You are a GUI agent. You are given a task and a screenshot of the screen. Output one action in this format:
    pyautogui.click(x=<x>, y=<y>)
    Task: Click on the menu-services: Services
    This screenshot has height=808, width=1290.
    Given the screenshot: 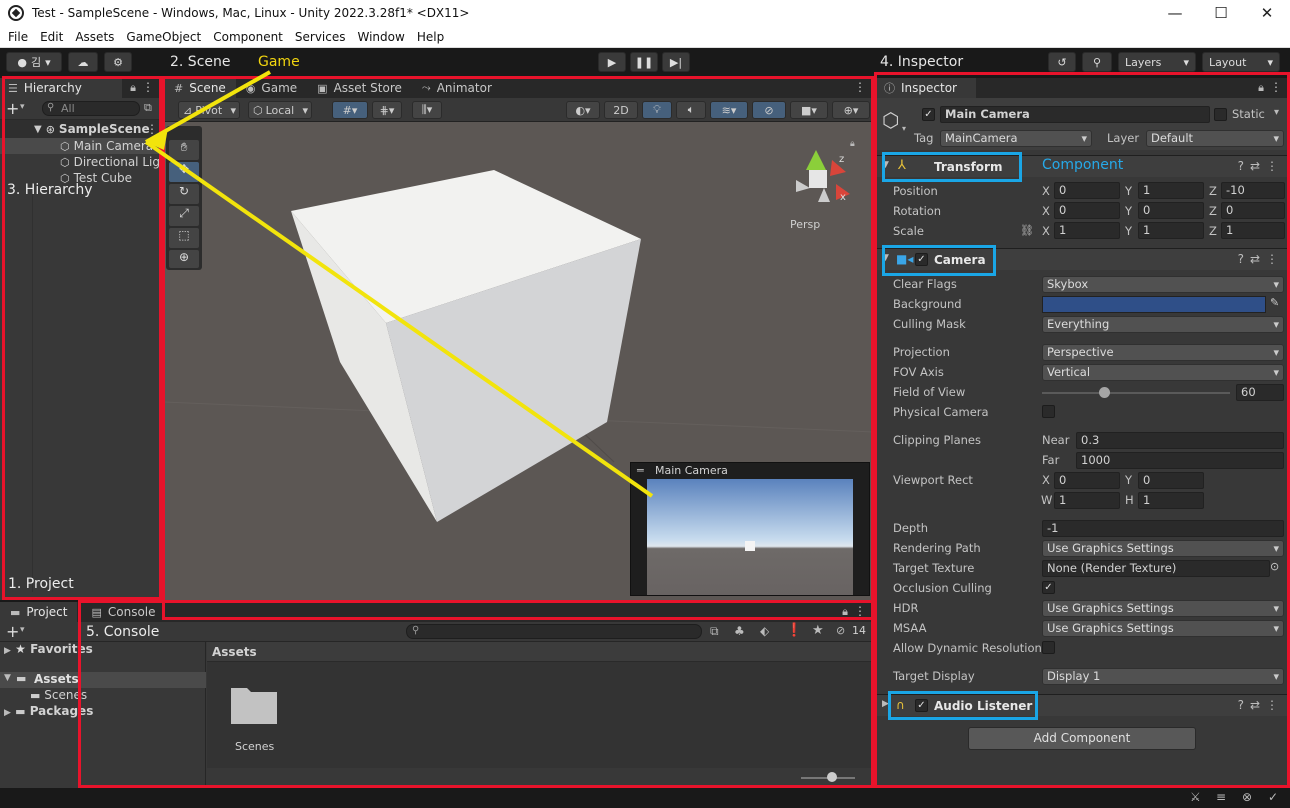 What is the action you would take?
    pyautogui.click(x=320, y=37)
    